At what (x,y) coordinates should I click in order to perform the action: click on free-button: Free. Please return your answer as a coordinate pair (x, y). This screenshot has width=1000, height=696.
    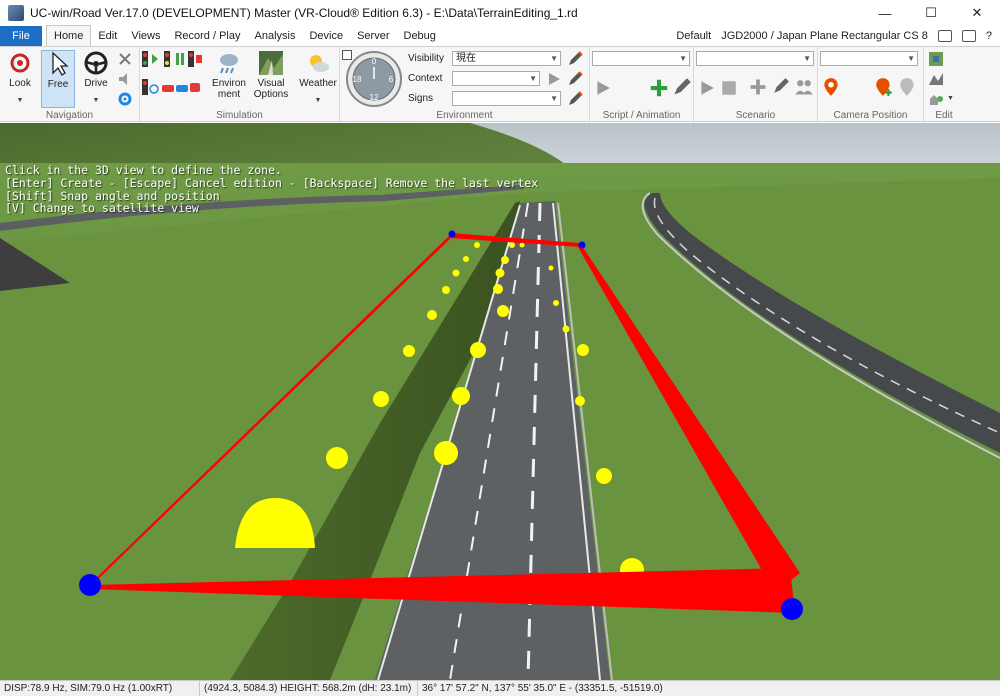
    Looking at the image, I should click on (58, 79).